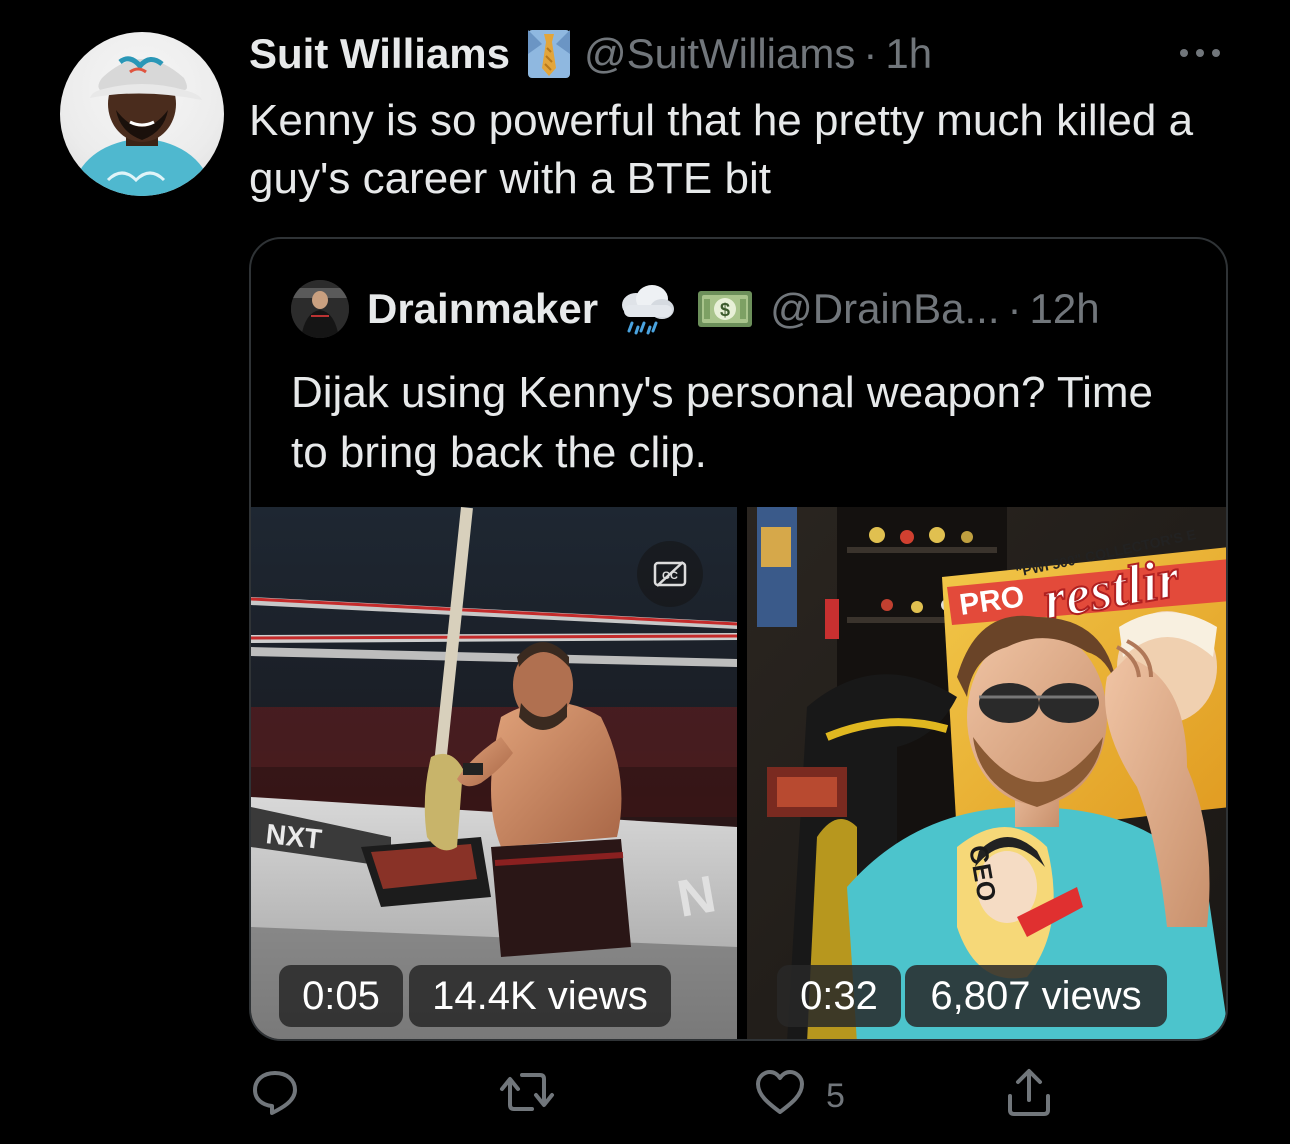 This screenshot has width=1290, height=1144. Describe the element at coordinates (780, 1096) in the screenshot. I see `heart-icon` at that location.